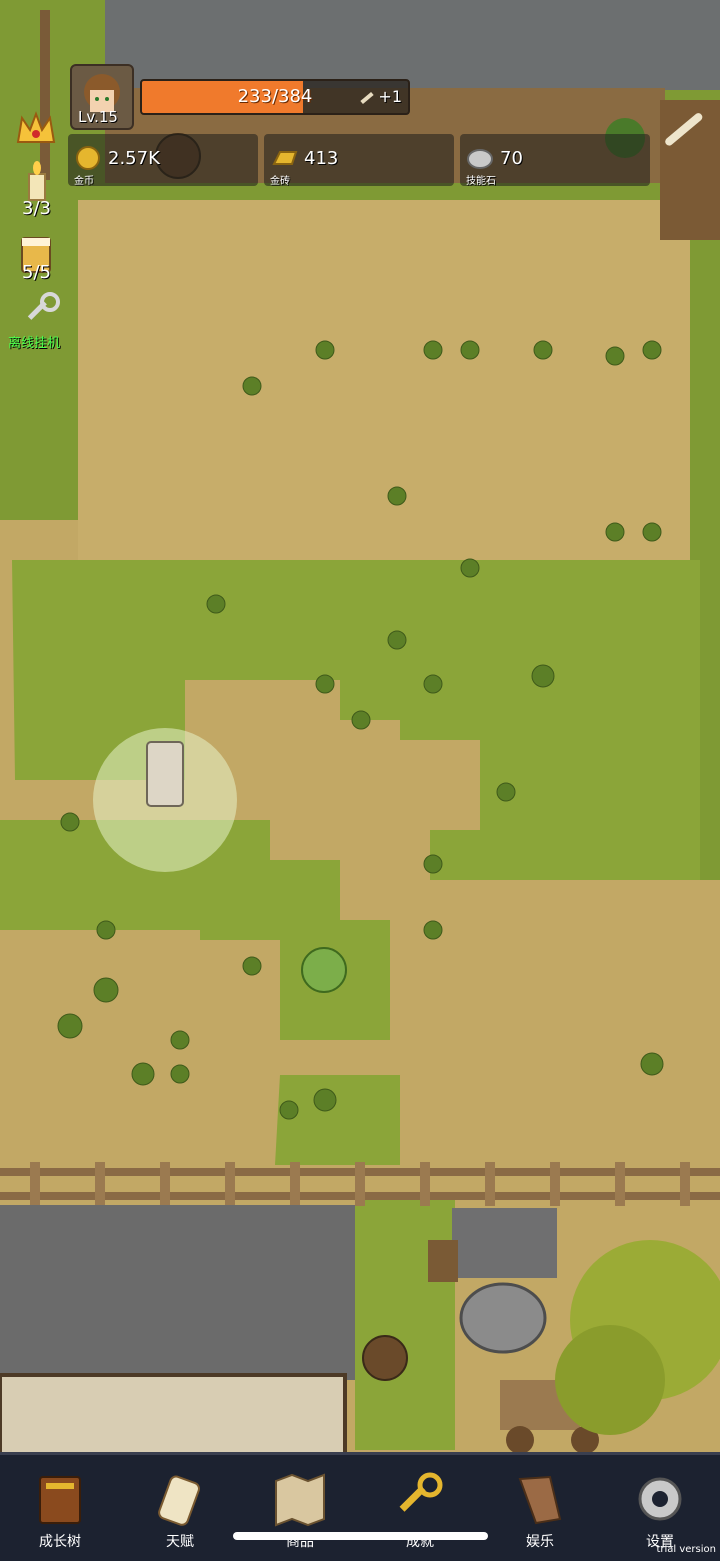 The image size is (720, 1561). I want to click on nav-entertainment: 娱乐, so click(540, 1508).